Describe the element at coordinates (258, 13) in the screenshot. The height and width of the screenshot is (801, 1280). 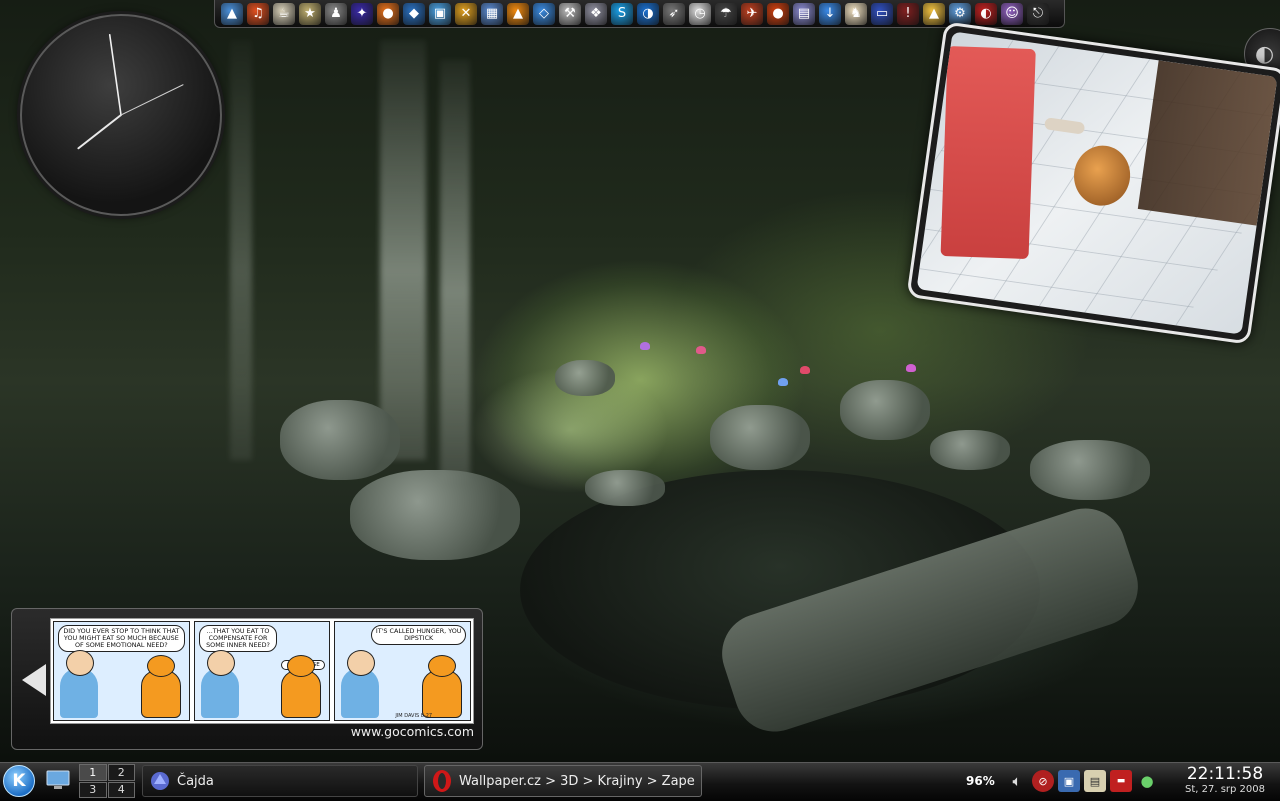
I see `audio-player-icon: ♫` at that location.